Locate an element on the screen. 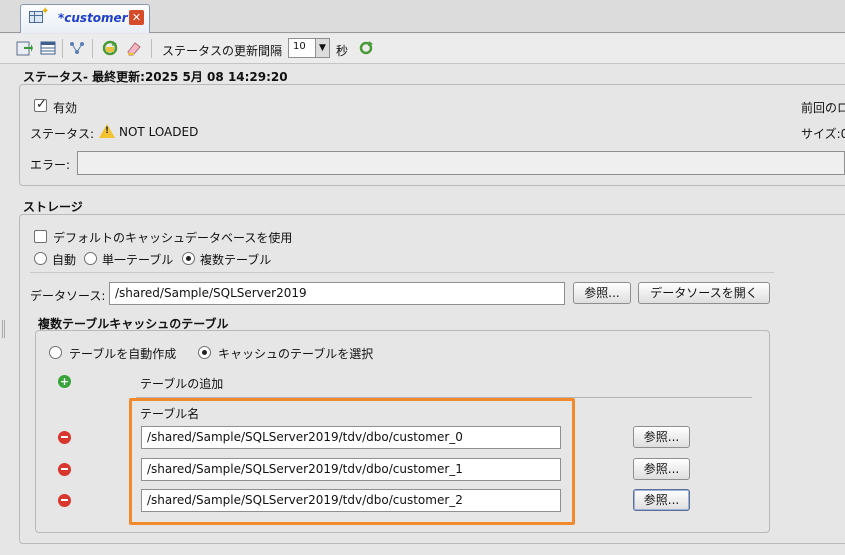 The image size is (845, 555). clear-cache-icon is located at coordinates (134, 48).